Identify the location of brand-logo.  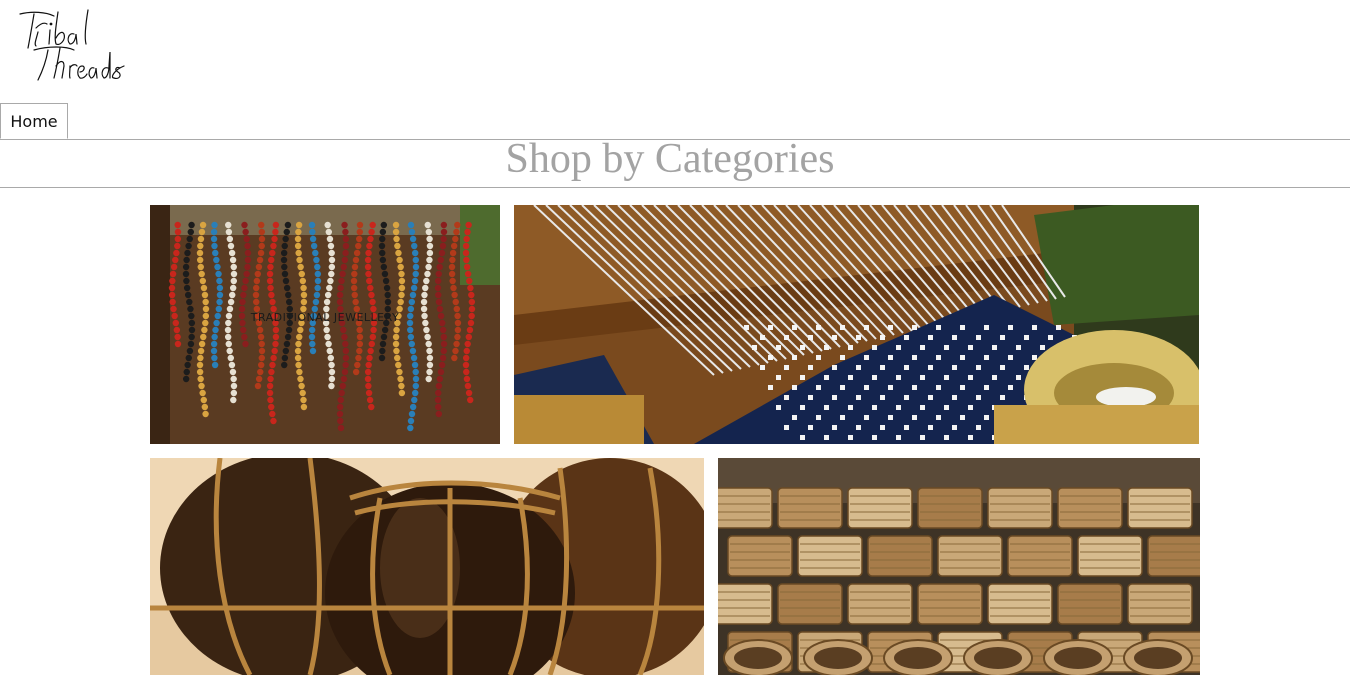
(71, 47).